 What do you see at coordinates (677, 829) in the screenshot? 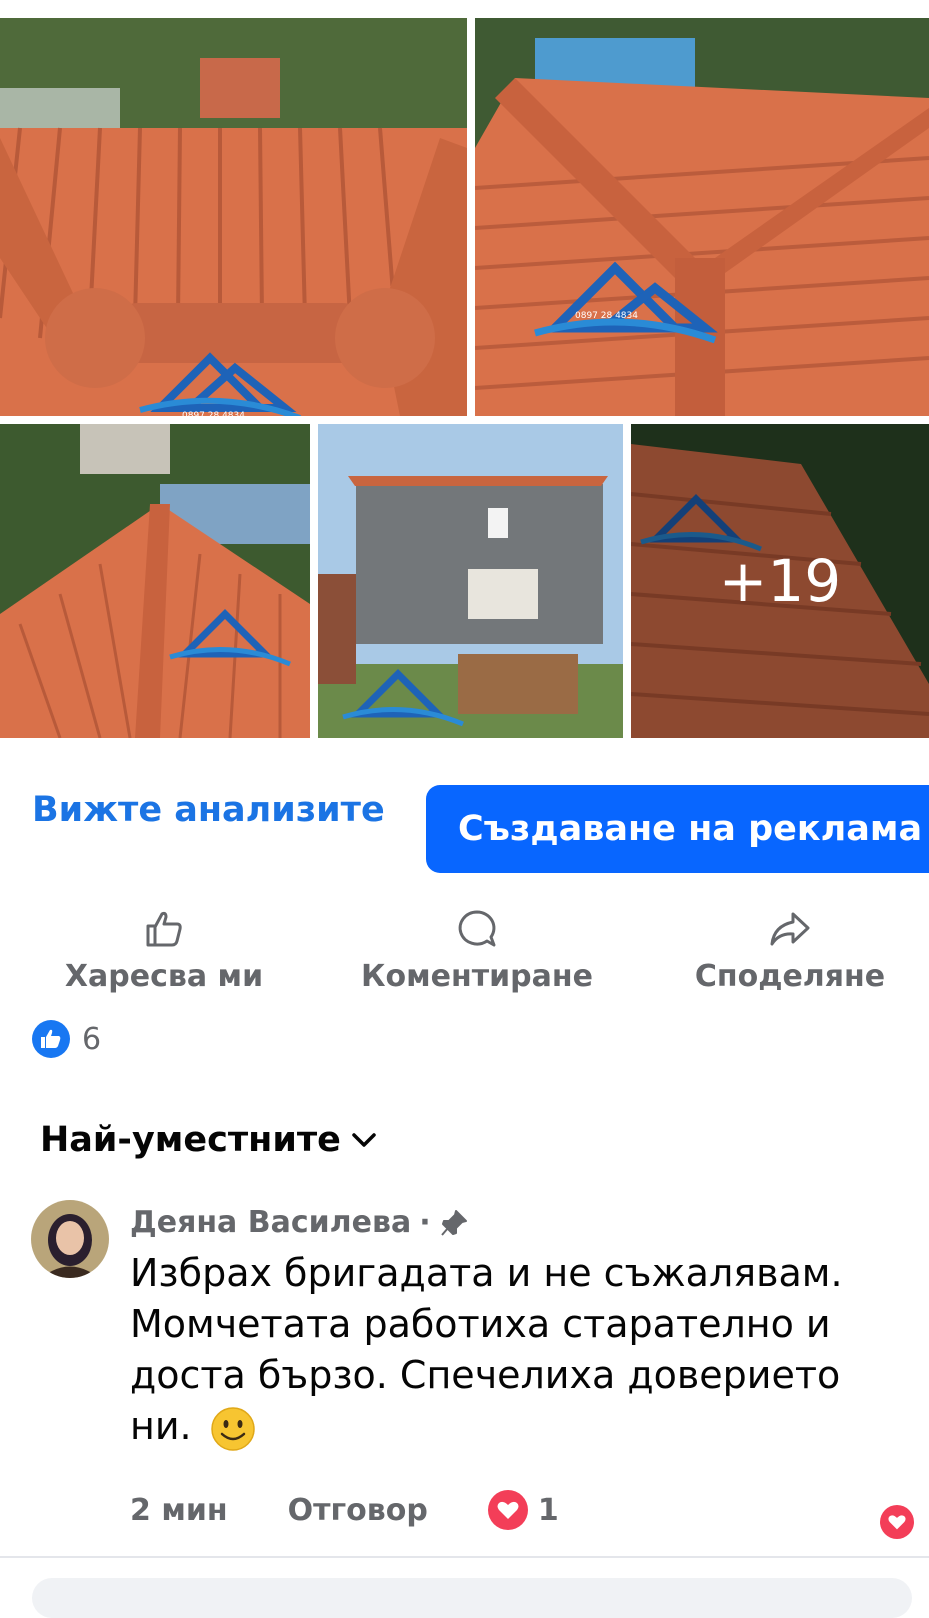
I see `create-ad-button: Създаване на реклама` at bounding box center [677, 829].